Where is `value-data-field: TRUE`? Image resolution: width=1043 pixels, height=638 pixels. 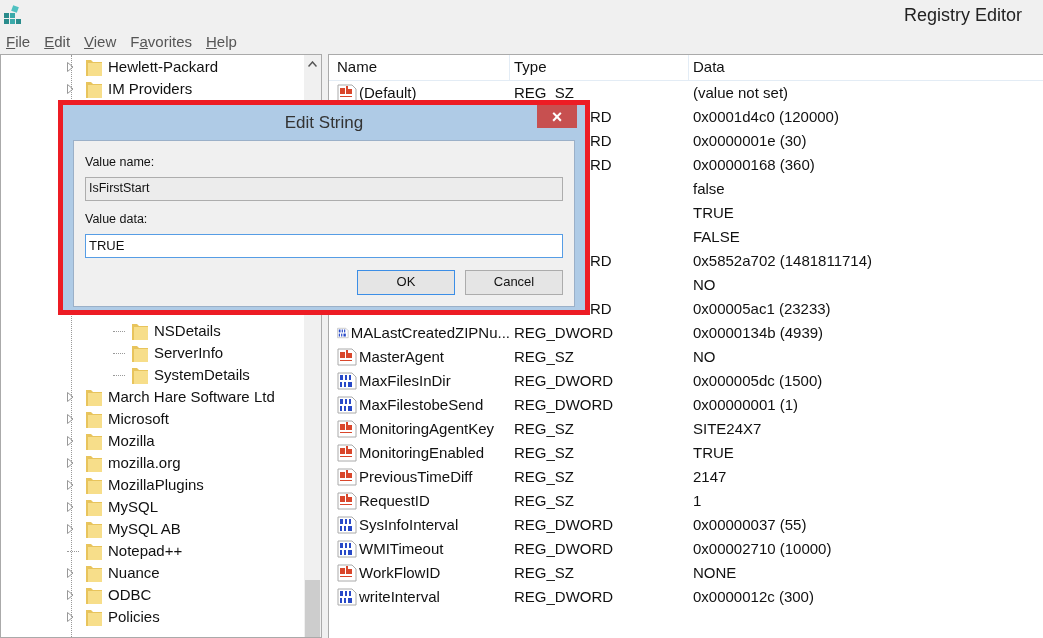 value-data-field: TRUE is located at coordinates (324, 245).